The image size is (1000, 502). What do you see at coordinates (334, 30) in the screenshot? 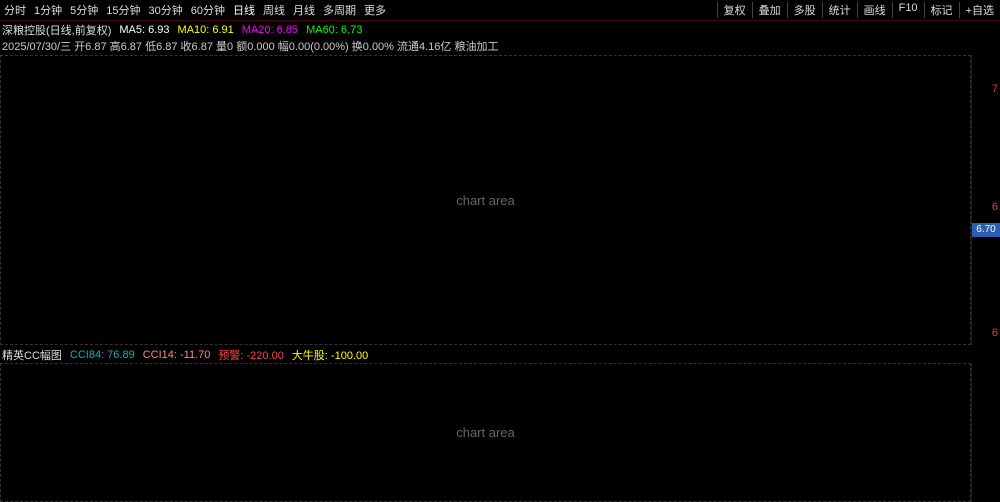
I see `ma60-label: MA60: 6.73` at bounding box center [334, 30].